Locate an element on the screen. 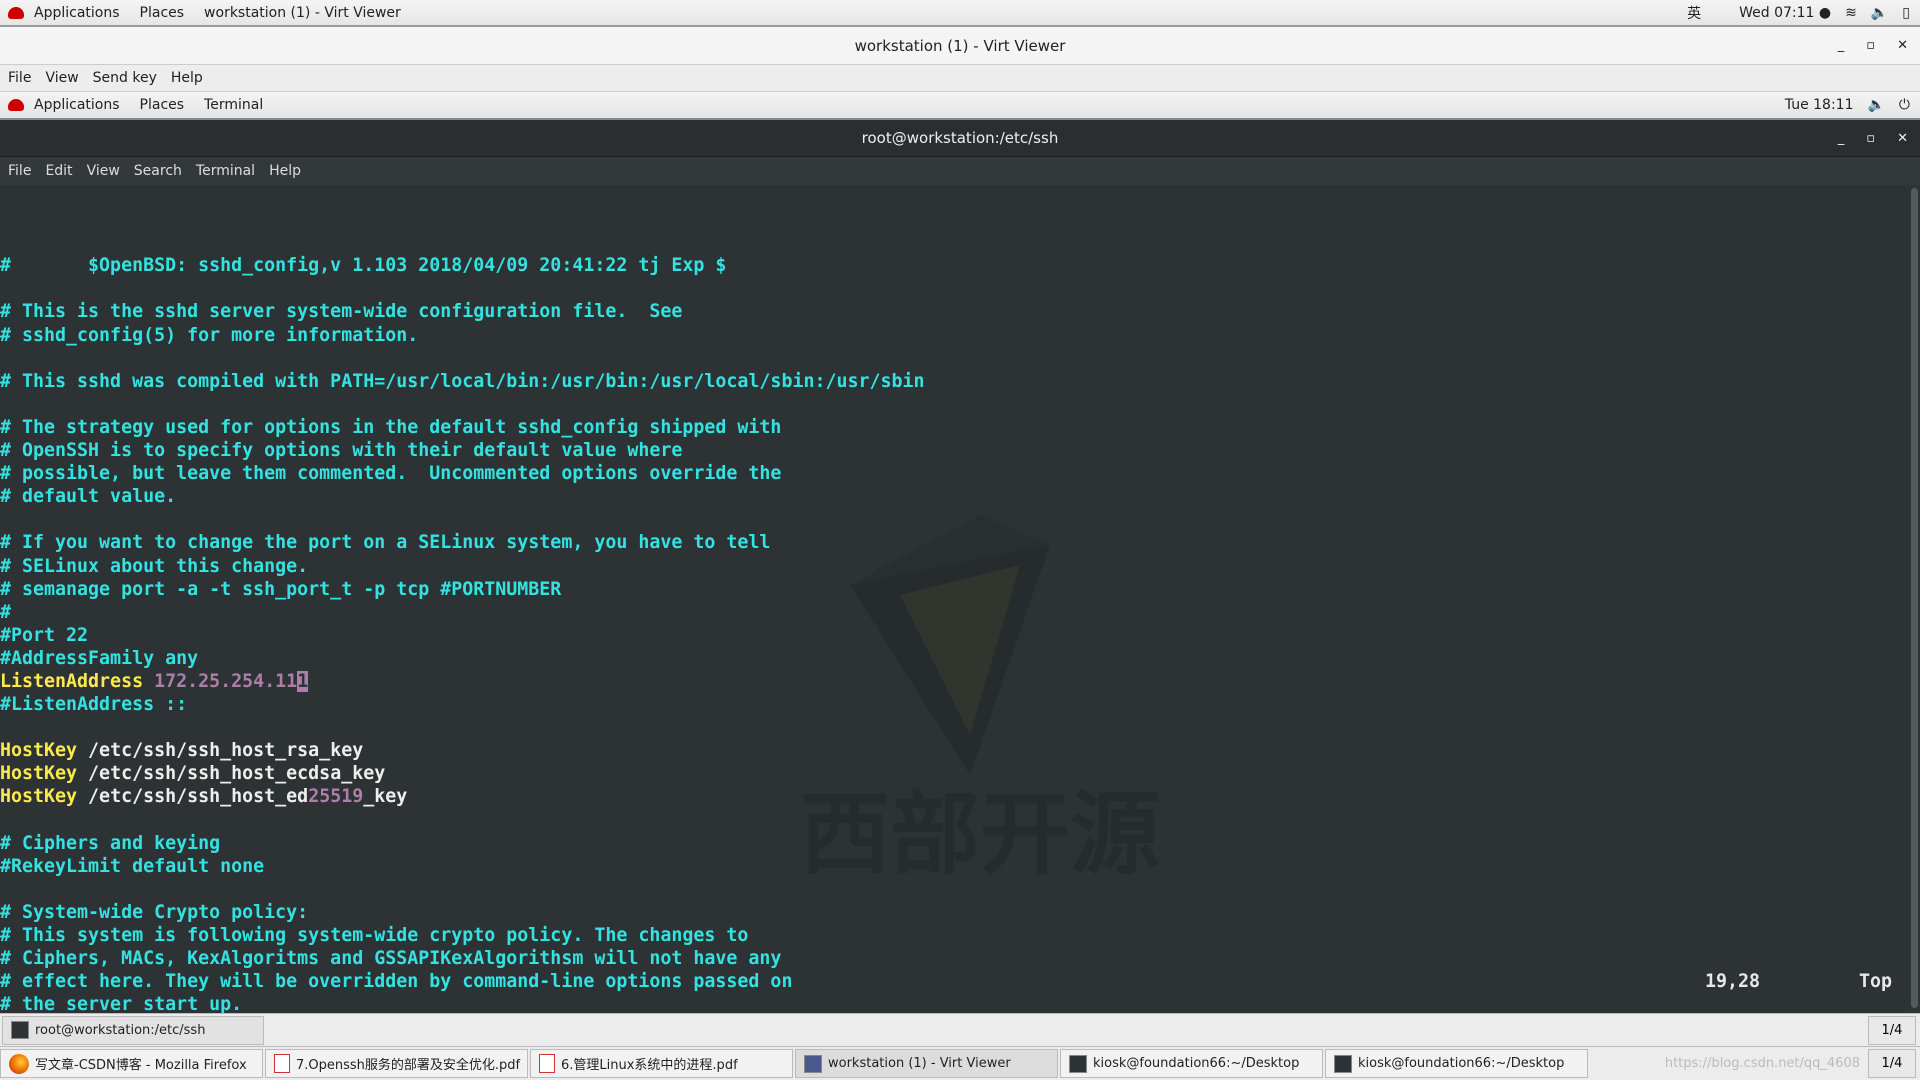 This screenshot has height=1080, width=1920. line-segment: # System-wide Crypto policy: is located at coordinates (154, 912).